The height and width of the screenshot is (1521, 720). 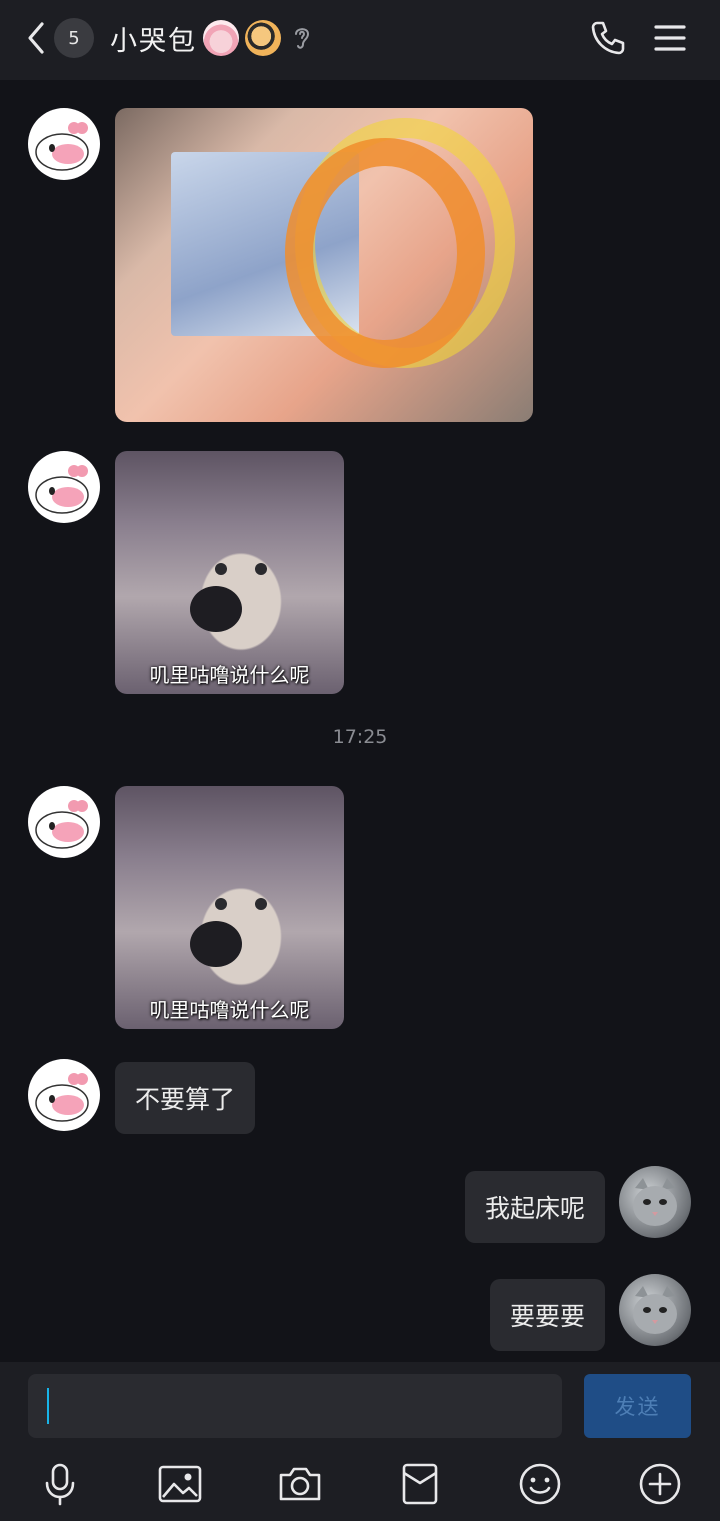 I want to click on cake-badge-icon, so click(x=221, y=38).